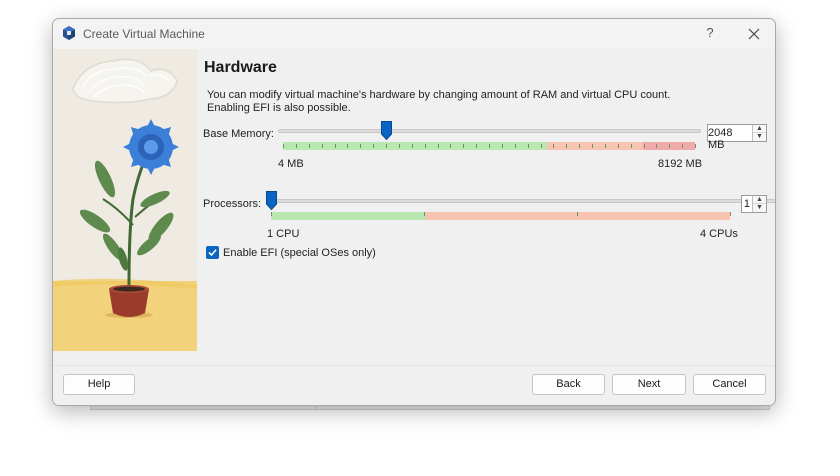  Describe the element at coordinates (737, 137) in the screenshot. I see `memory-spinbox: 2048 MB ▲ ▼` at that location.